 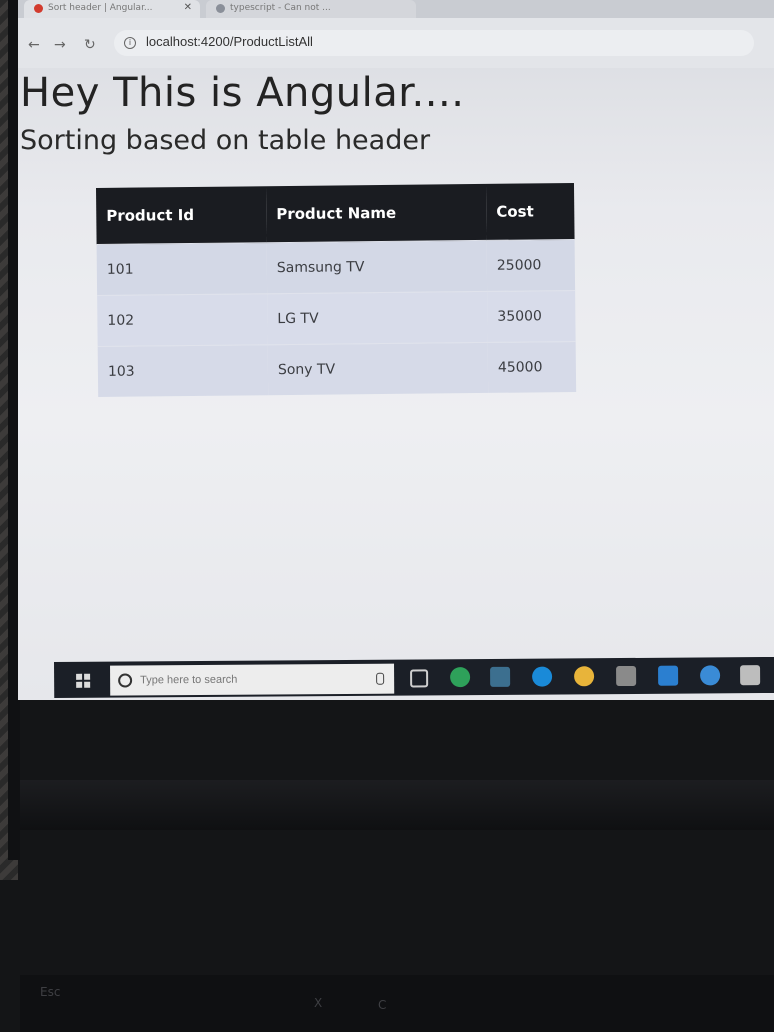 I want to click on cell-product-id: 102, so click(x=182, y=320).